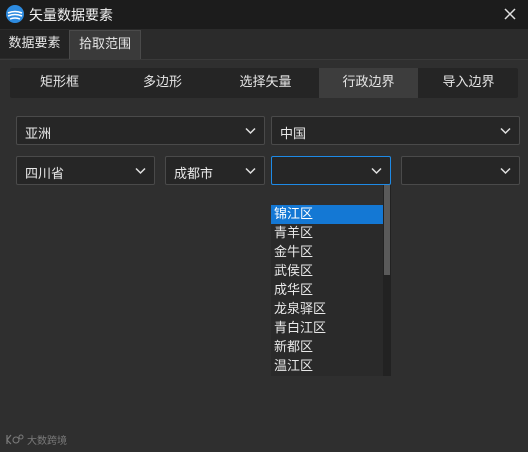 The width and height of the screenshot is (528, 452). What do you see at coordinates (215, 170) in the screenshot?
I see `city-select: 成都市` at bounding box center [215, 170].